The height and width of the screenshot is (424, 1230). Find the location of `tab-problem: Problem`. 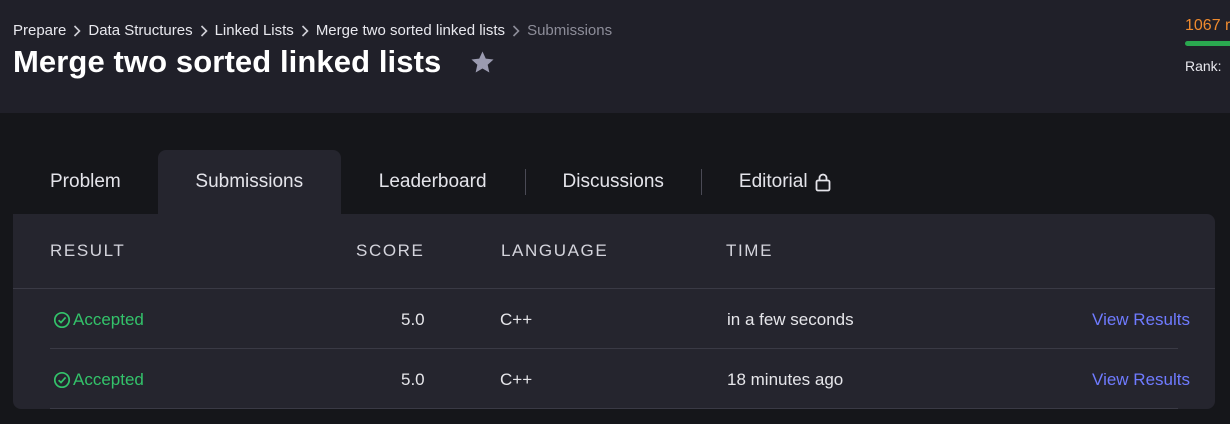

tab-problem: Problem is located at coordinates (85, 182).